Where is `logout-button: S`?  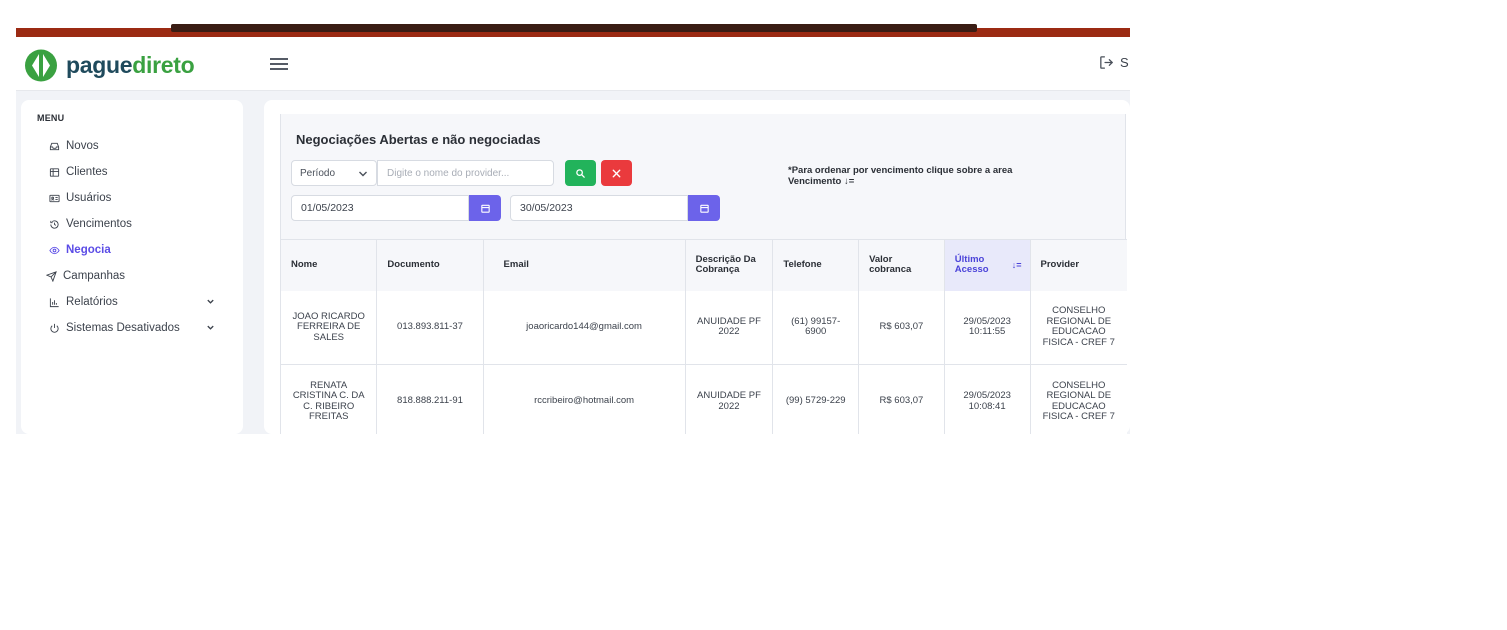
logout-button: S is located at coordinates (1113, 62).